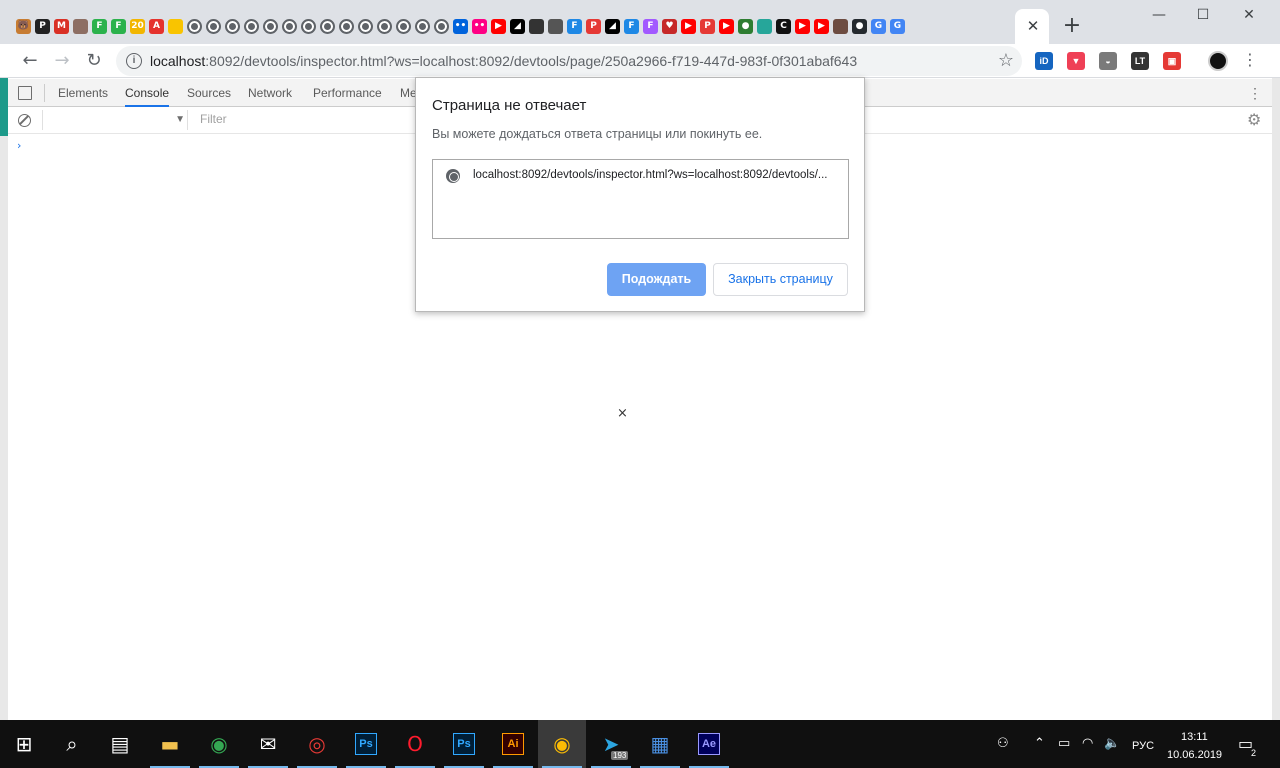 This screenshot has width=1280, height=768. I want to click on c-tab-icon: C, so click(783, 26).